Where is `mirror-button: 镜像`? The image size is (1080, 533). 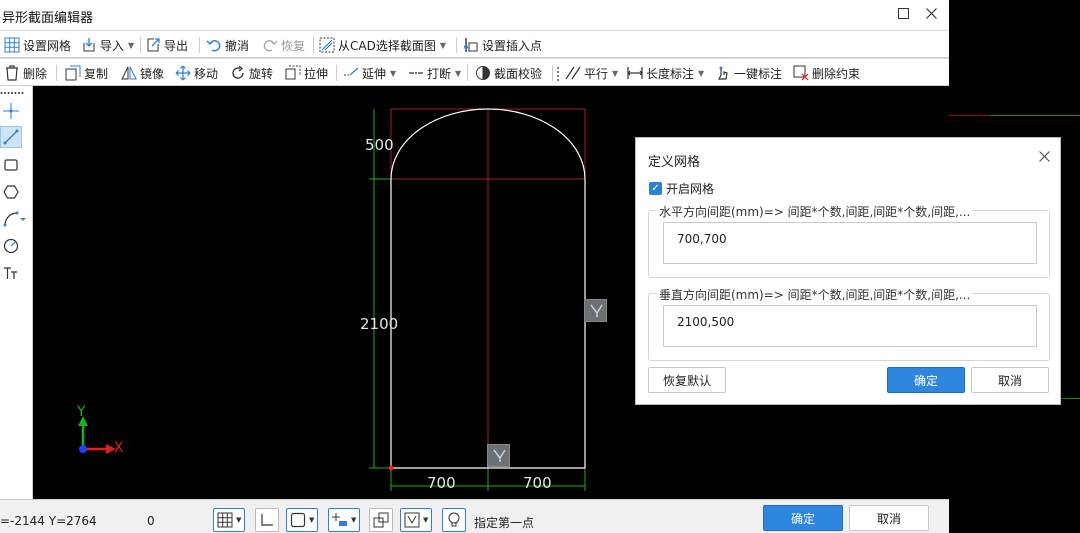 mirror-button: 镜像 is located at coordinates (142, 73).